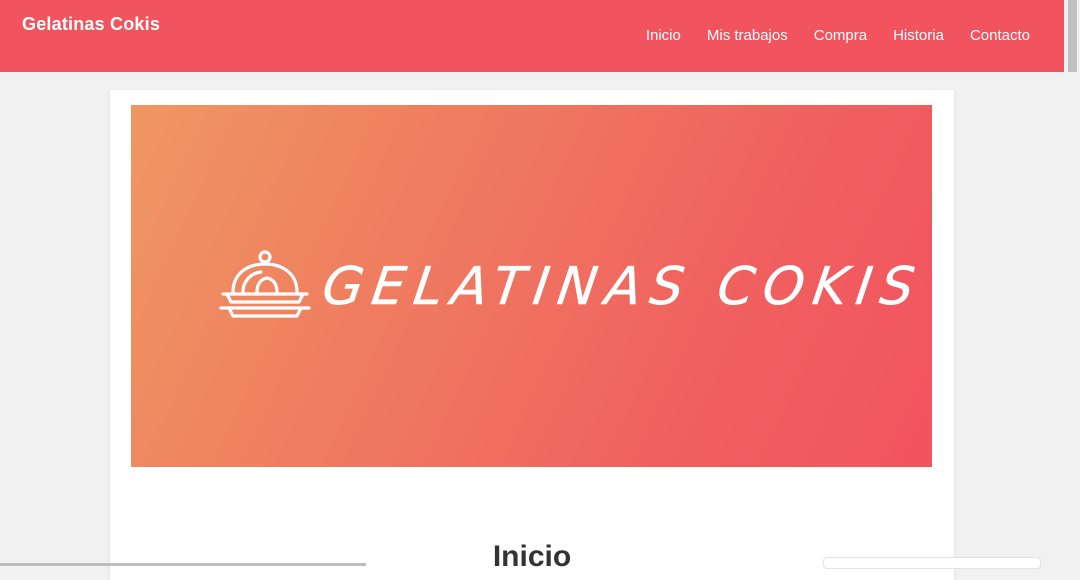 The height and width of the screenshot is (580, 1080). I want to click on nav-link-compra: Compra, so click(840, 35).